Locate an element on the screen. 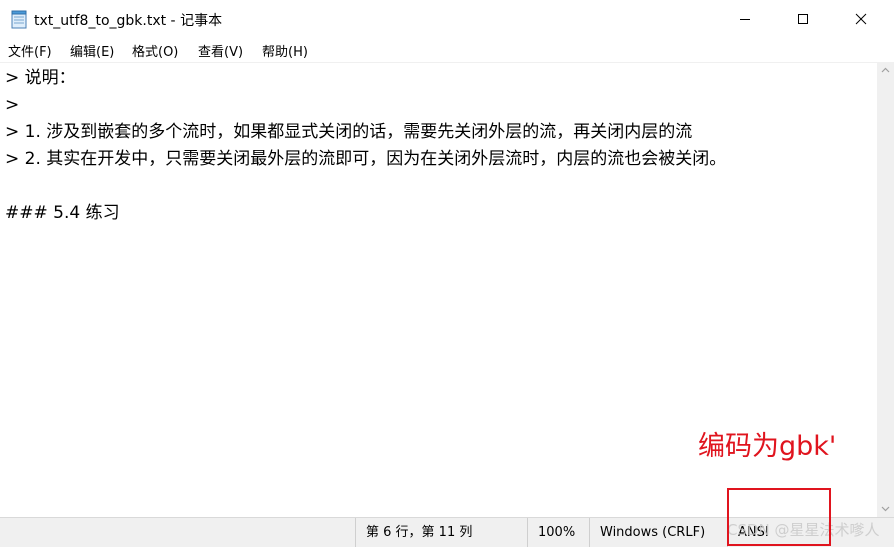  close-icon is located at coordinates (861, 19).